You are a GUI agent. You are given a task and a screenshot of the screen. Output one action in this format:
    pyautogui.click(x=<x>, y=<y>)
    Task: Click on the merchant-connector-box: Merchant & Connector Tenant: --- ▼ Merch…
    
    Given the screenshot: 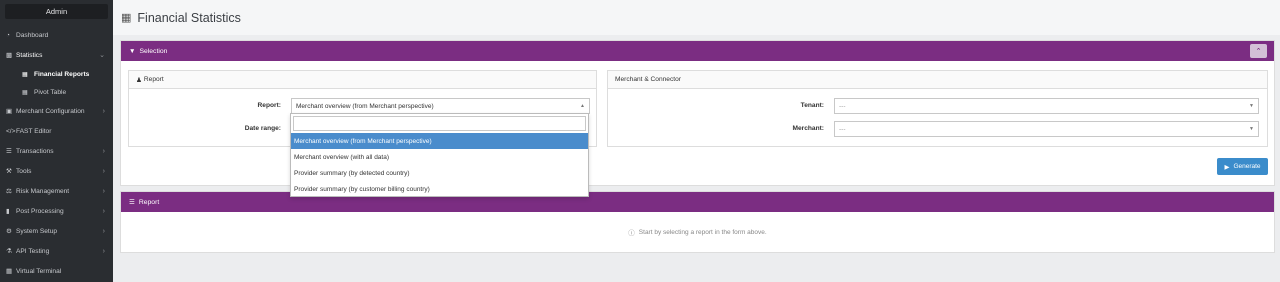 What is the action you would take?
    pyautogui.click(x=937, y=108)
    